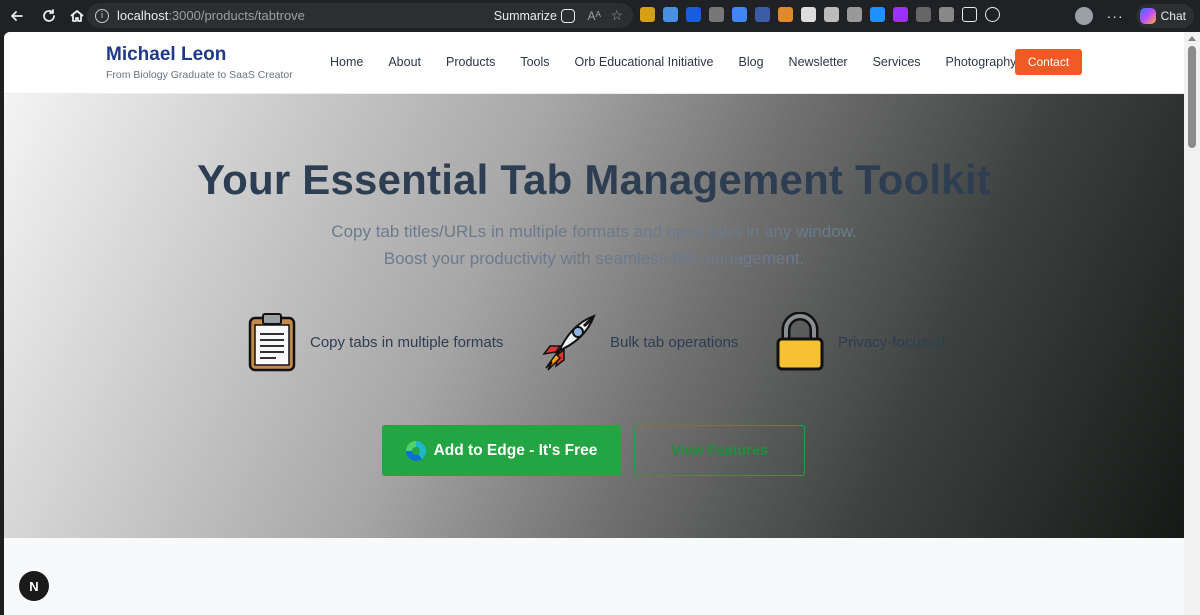  I want to click on feature-privacy: Privacy-focused, so click(859, 342).